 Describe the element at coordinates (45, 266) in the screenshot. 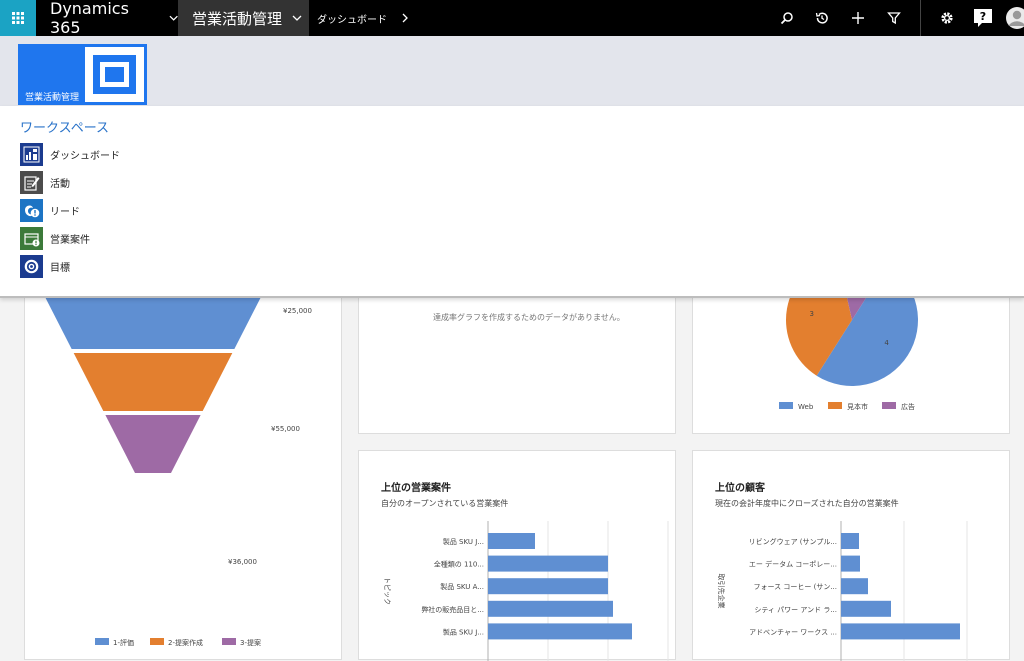

I see `subarea-goals: 目標` at that location.